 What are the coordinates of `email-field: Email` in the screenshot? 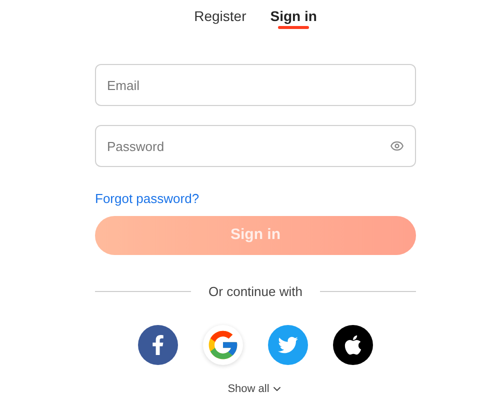 It's located at (255, 85).